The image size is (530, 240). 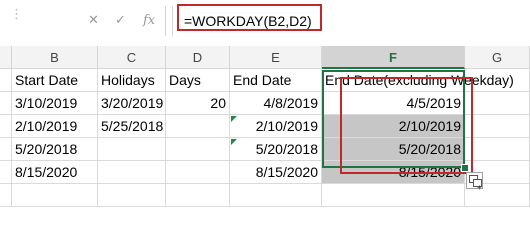 I want to click on auto-fill-options-icon: +, so click(x=474, y=182).